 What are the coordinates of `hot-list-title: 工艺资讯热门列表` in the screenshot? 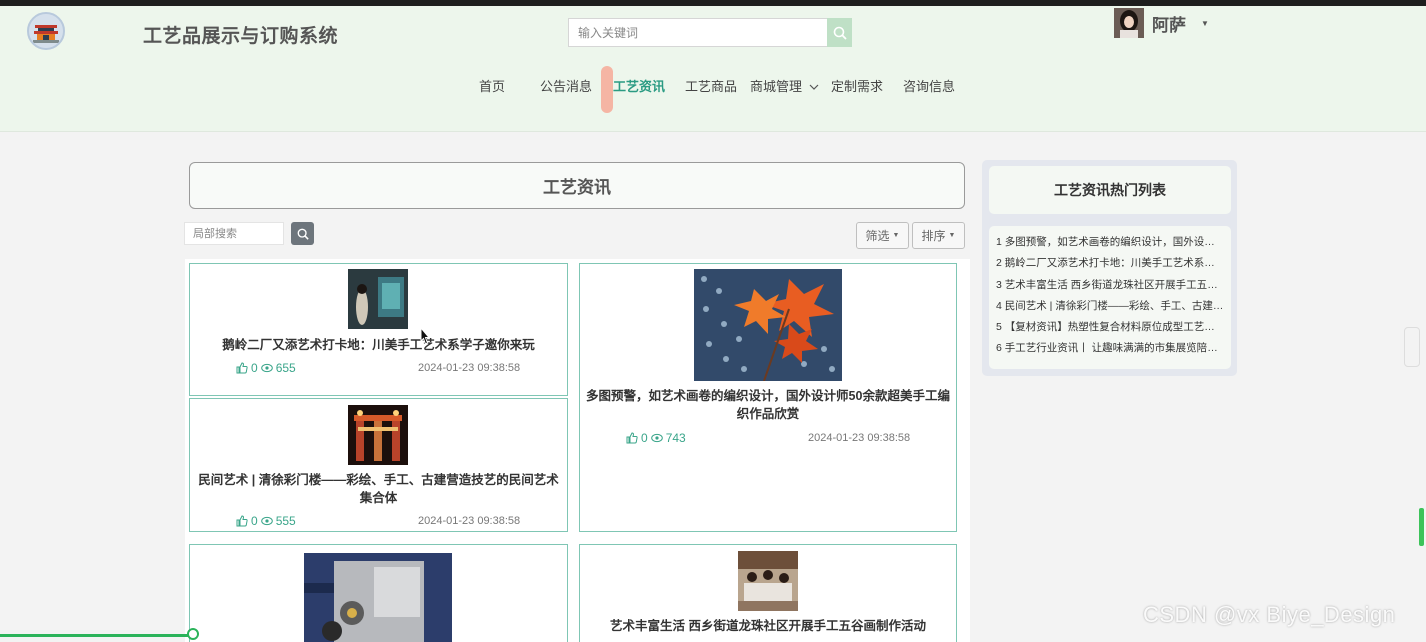 It's located at (1110, 190).